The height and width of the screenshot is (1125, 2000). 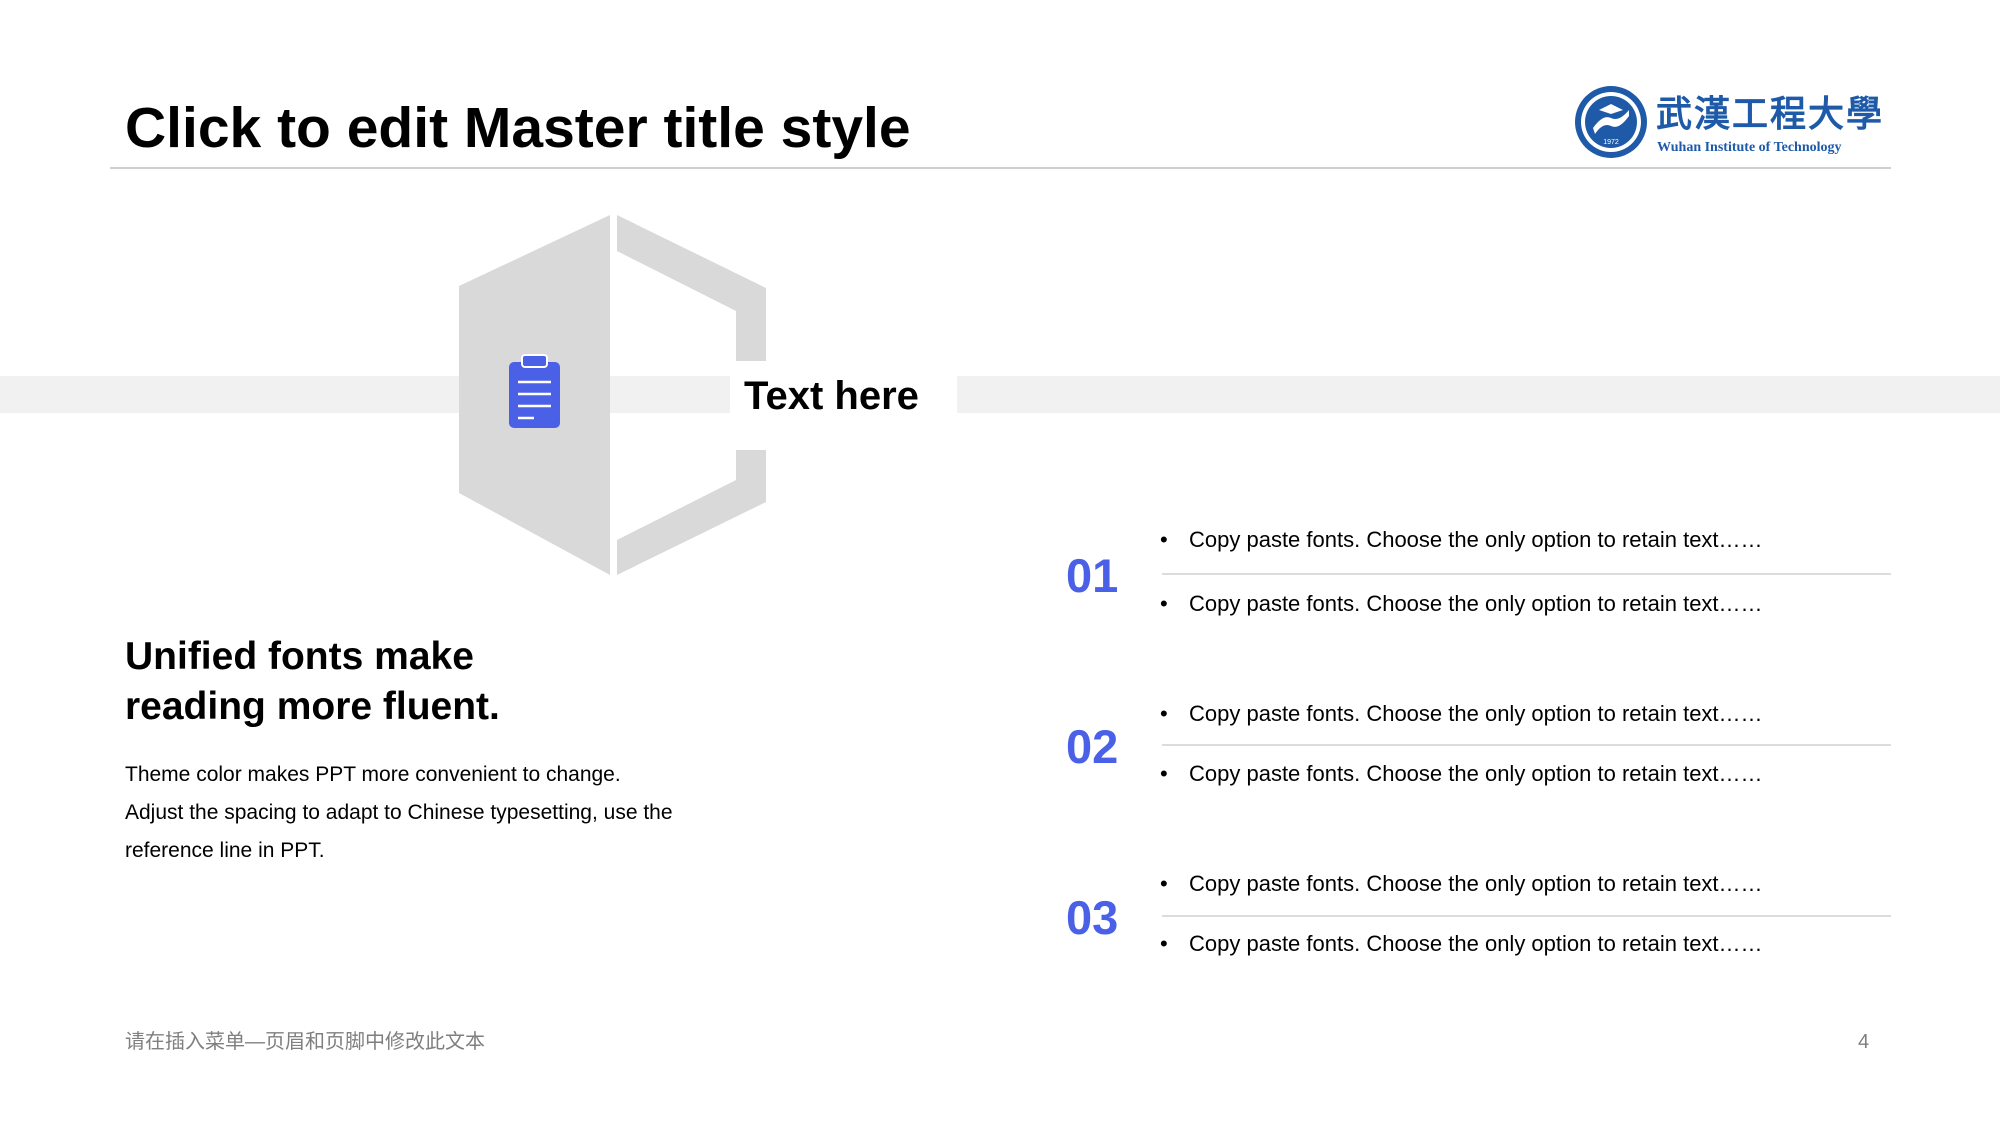 I want to click on title-divider, so click(x=1000, y=168).